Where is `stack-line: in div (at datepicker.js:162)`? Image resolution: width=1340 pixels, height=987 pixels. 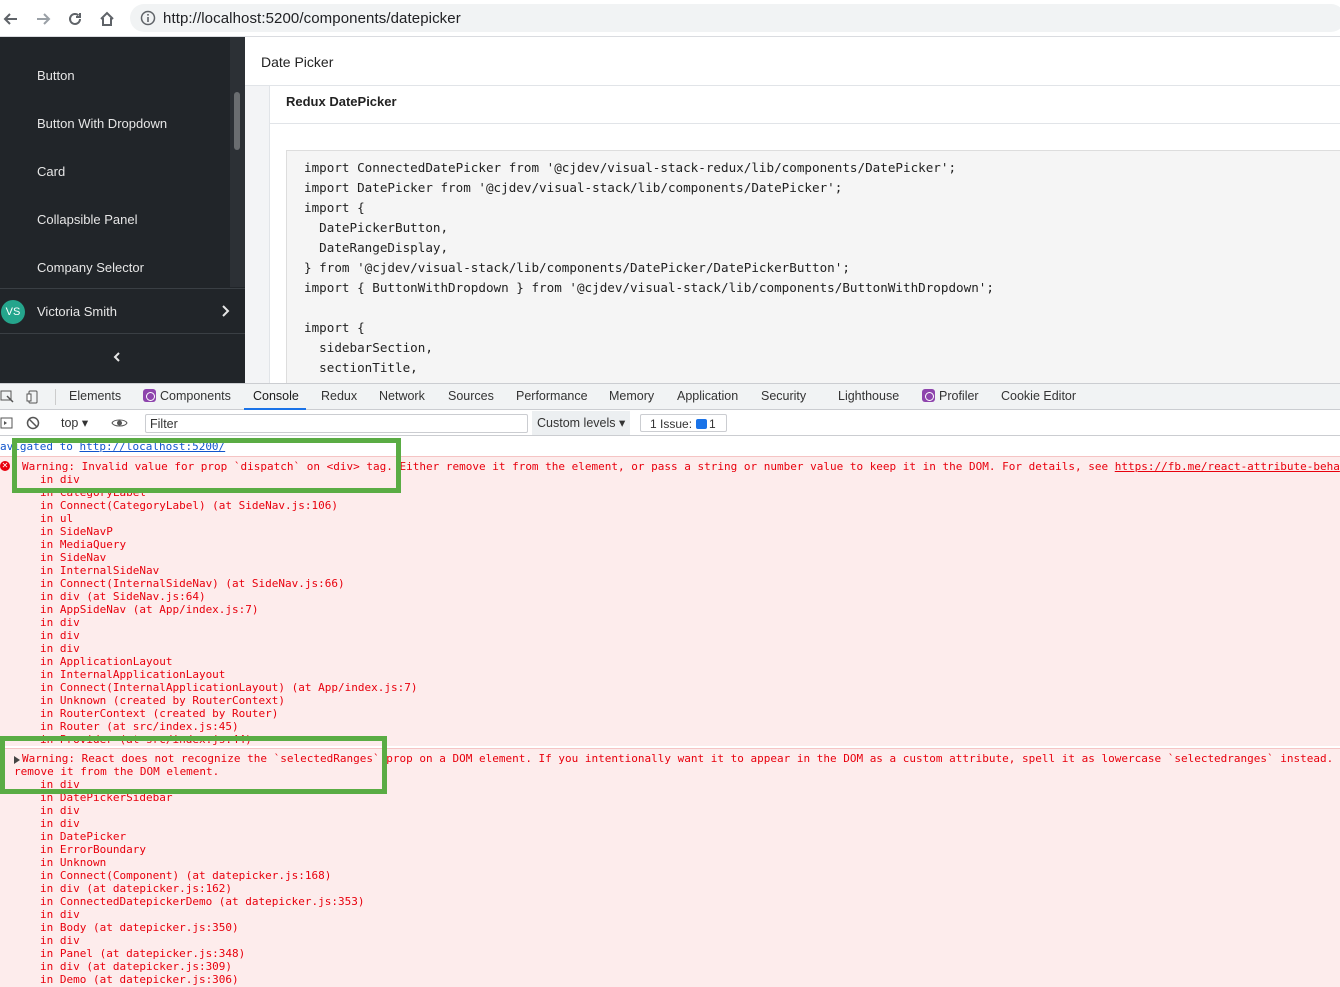 stack-line: in div (at datepicker.js:162) is located at coordinates (136, 888).